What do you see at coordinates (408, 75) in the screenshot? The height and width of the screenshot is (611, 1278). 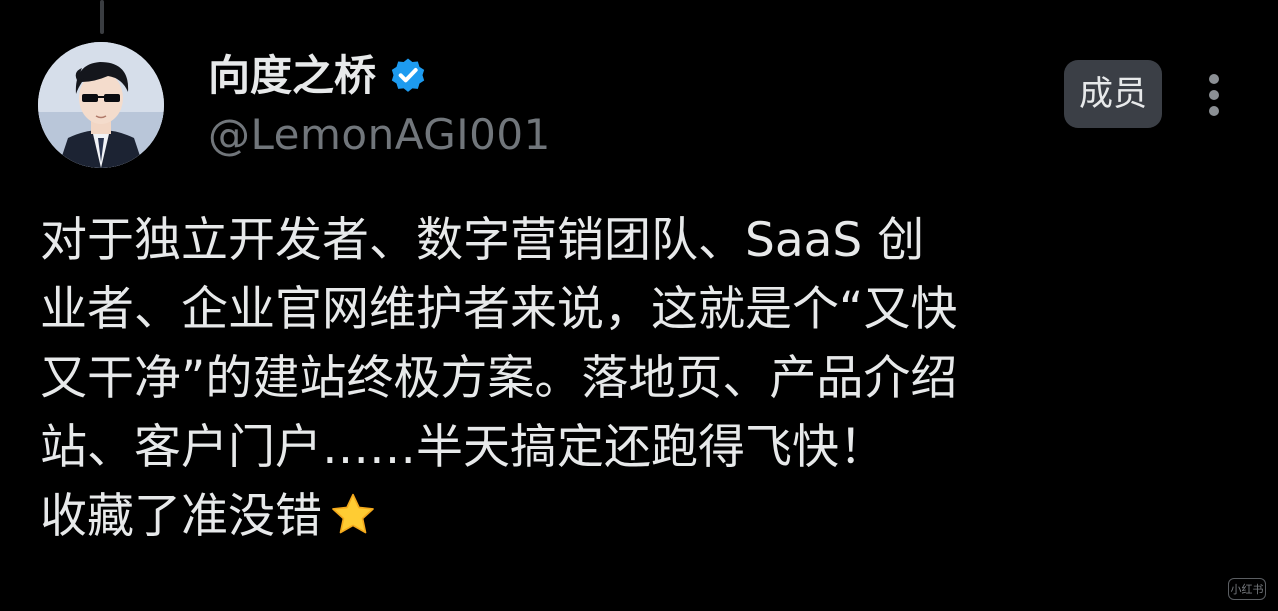 I see `verified-badge-icon` at bounding box center [408, 75].